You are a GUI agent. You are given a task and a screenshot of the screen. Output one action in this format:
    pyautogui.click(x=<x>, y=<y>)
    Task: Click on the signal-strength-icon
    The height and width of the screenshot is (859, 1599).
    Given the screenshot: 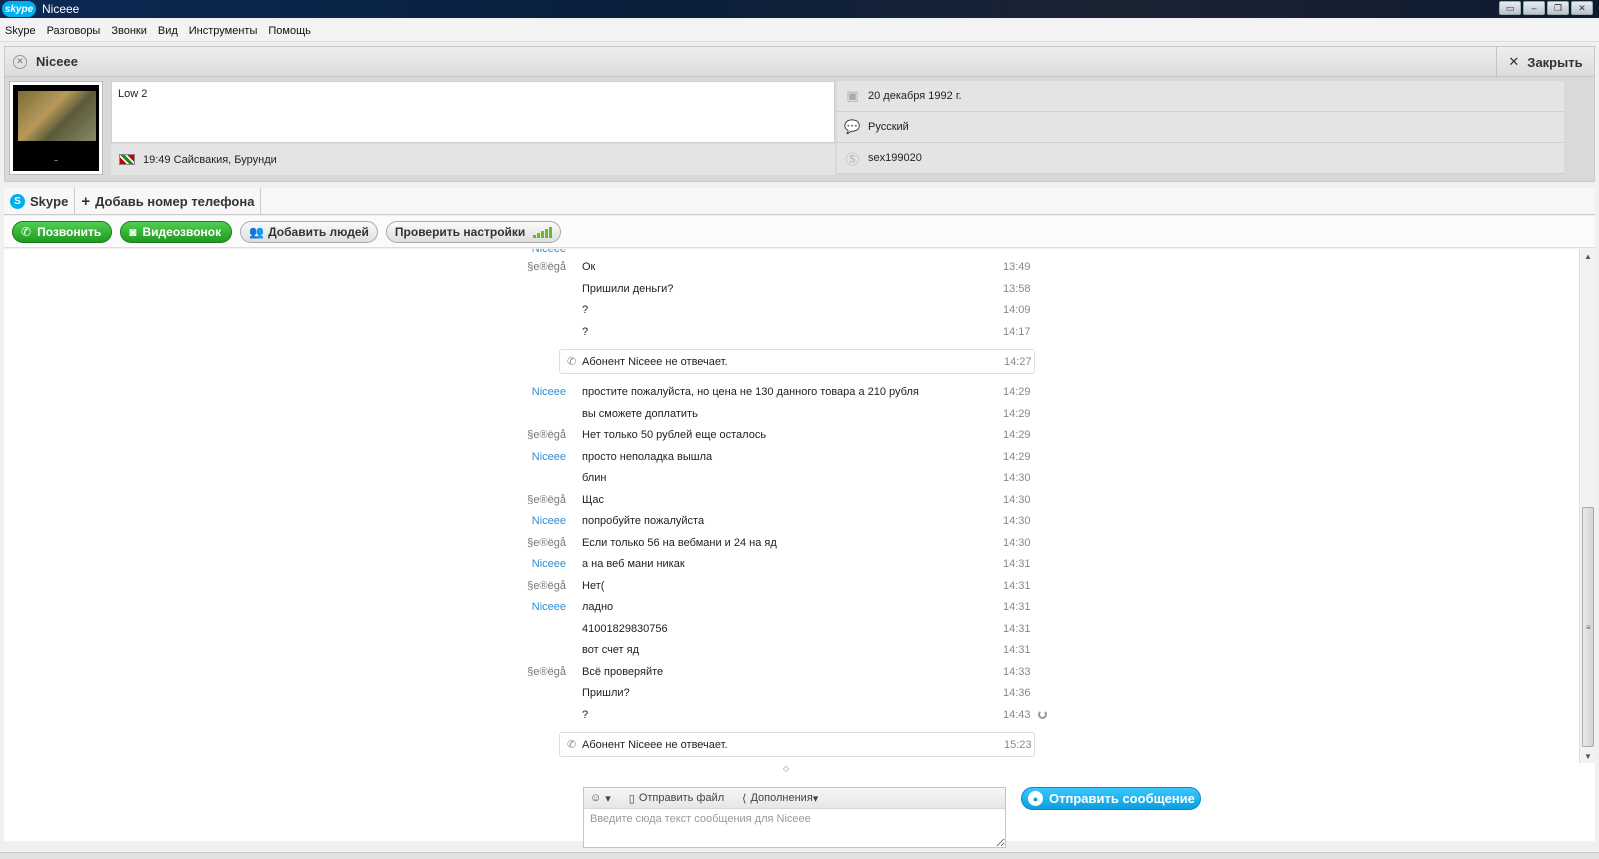 What is the action you would take?
    pyautogui.click(x=543, y=232)
    